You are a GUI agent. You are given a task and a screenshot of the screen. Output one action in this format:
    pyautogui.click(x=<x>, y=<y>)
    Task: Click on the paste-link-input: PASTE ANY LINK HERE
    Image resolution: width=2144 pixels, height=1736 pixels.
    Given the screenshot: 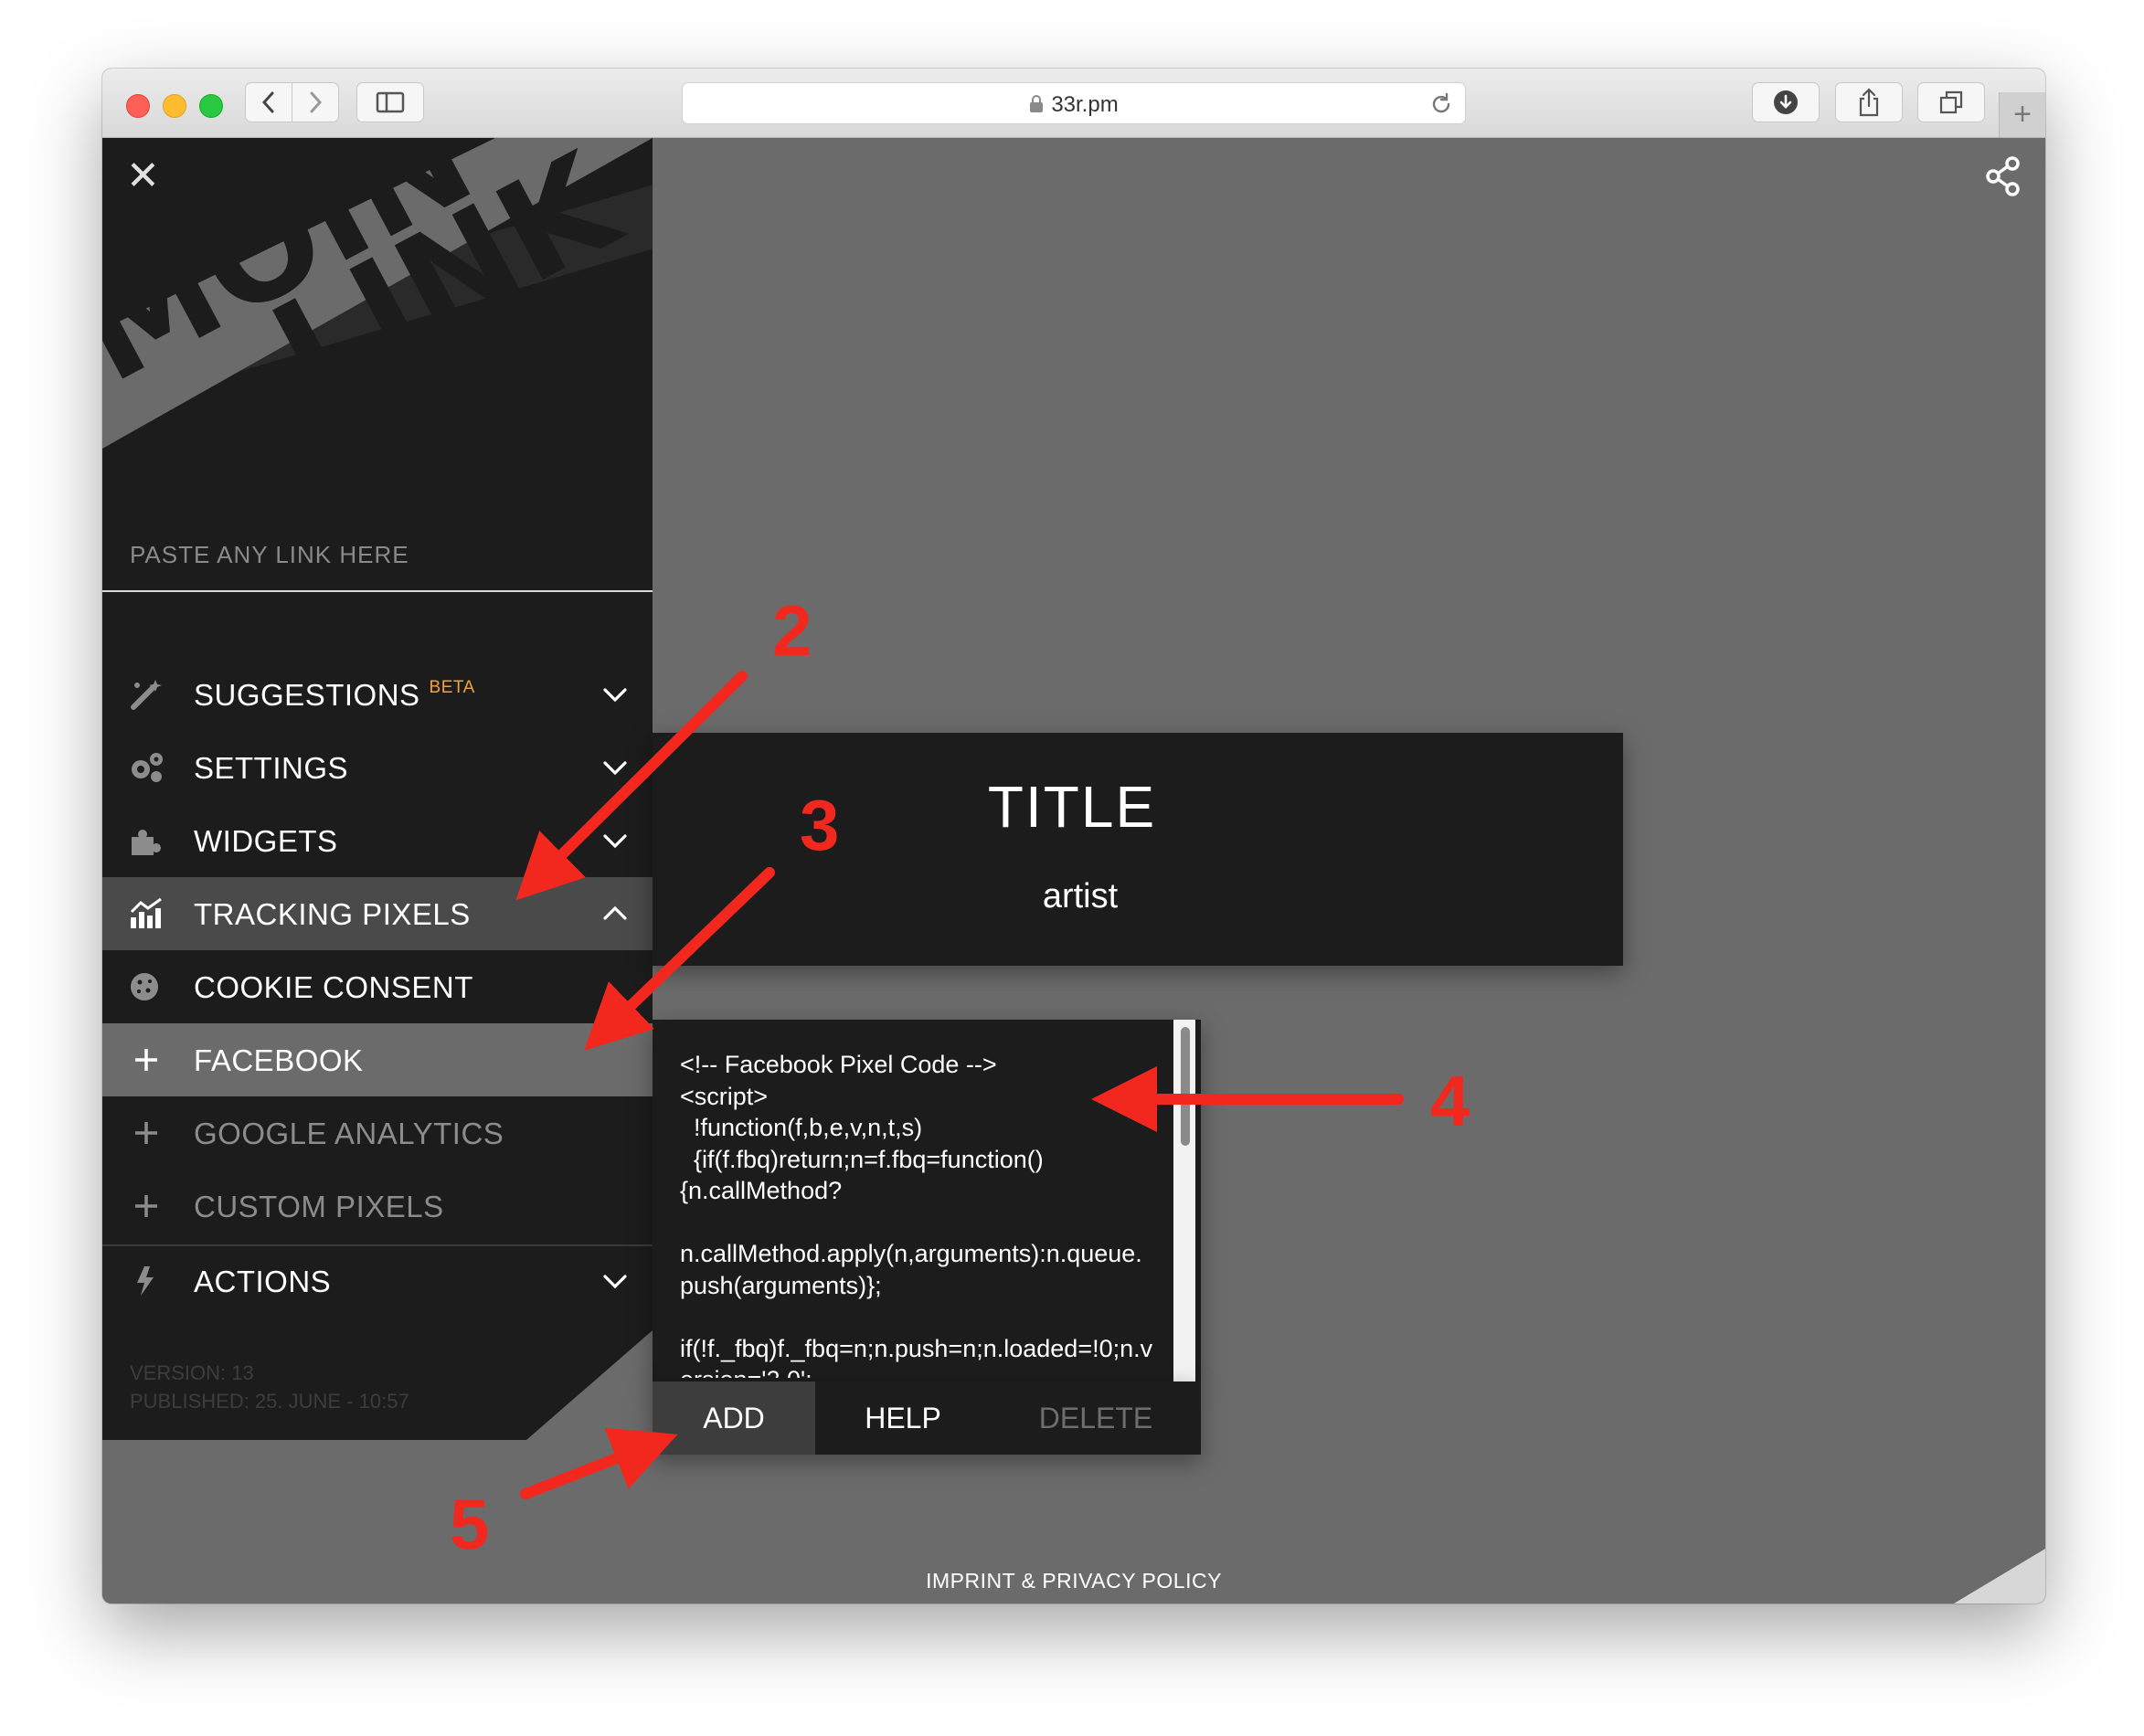 What is the action you would take?
    pyautogui.click(x=269, y=555)
    